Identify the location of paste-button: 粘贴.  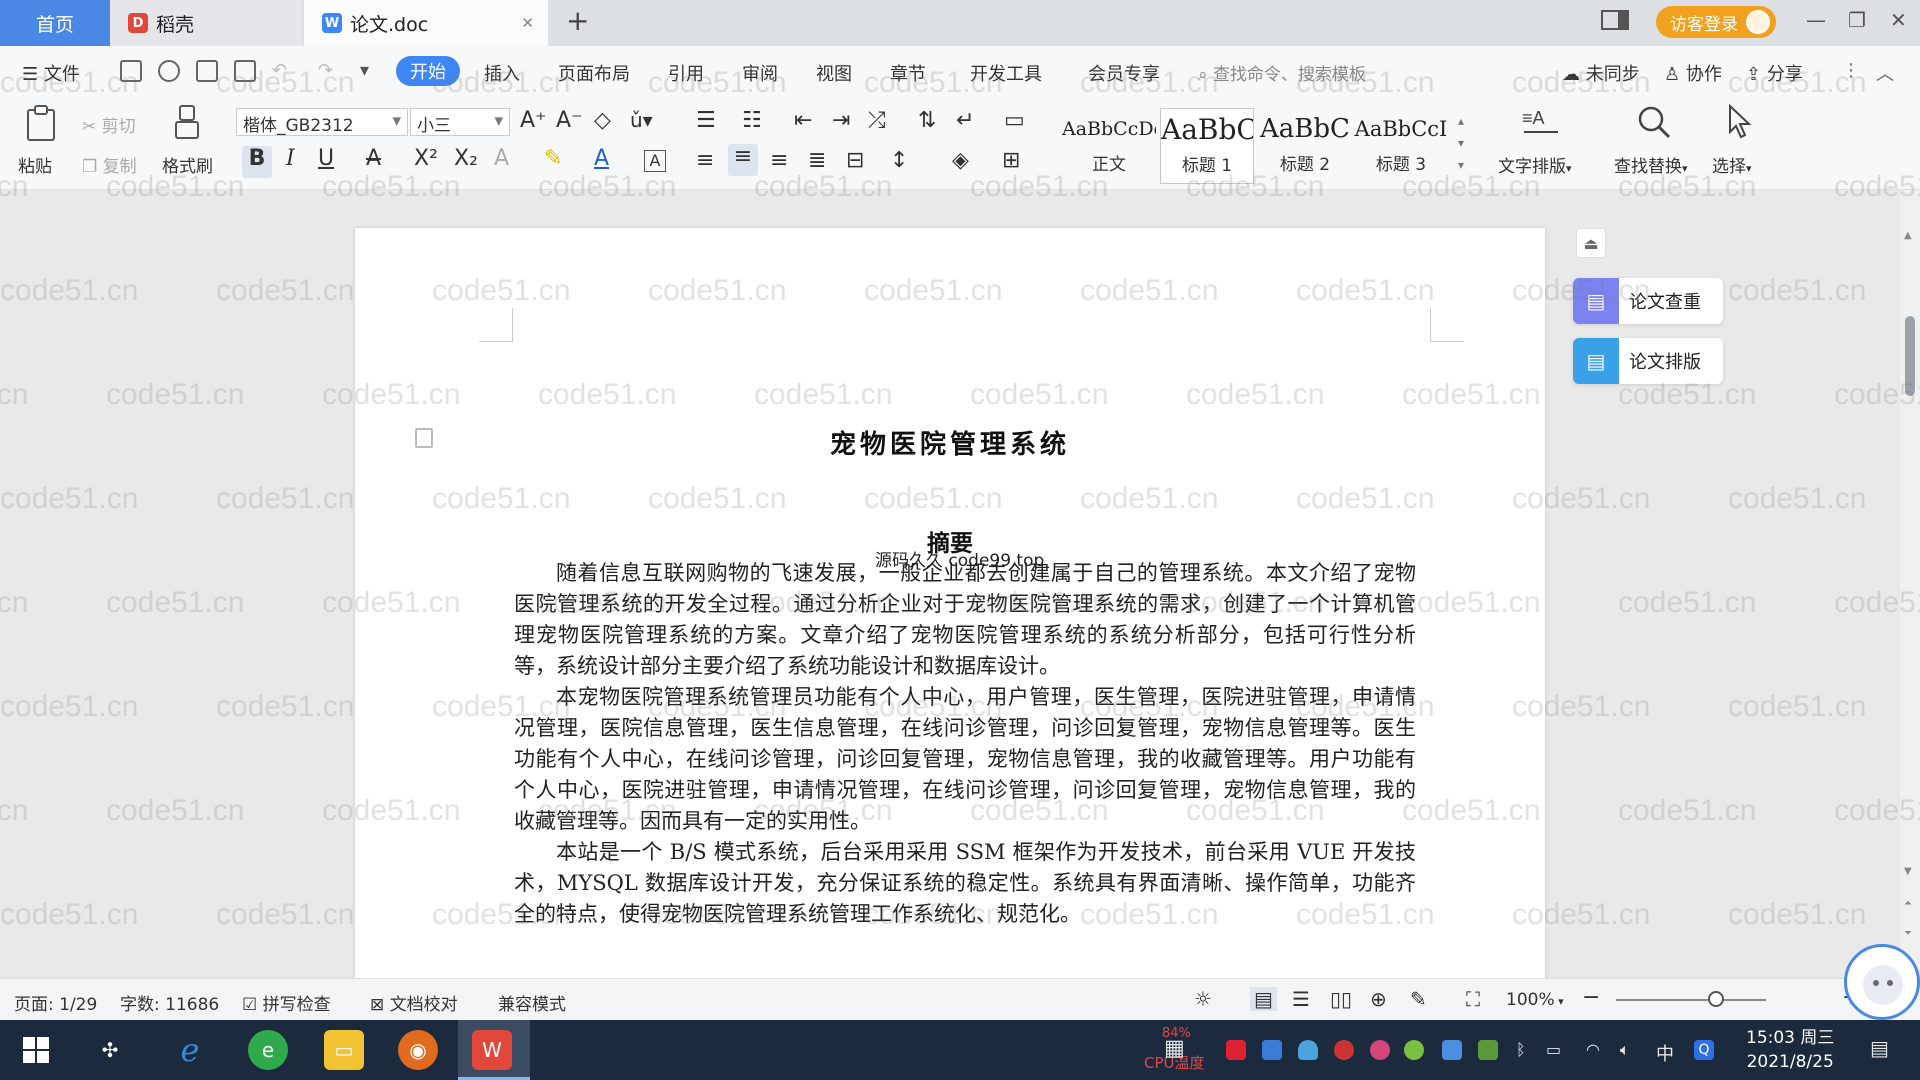
(35, 164).